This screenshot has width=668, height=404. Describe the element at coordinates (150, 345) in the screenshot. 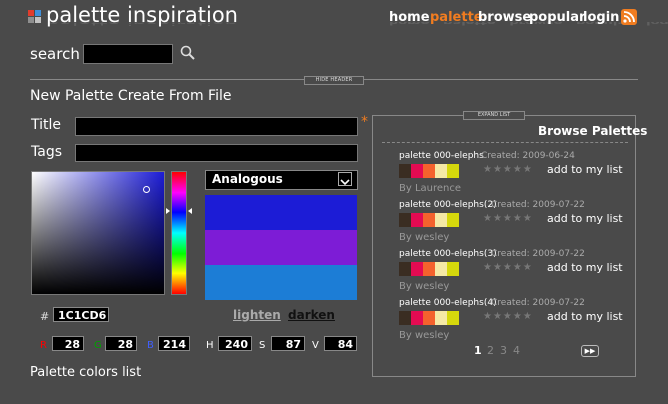

I see `b-label: B` at that location.